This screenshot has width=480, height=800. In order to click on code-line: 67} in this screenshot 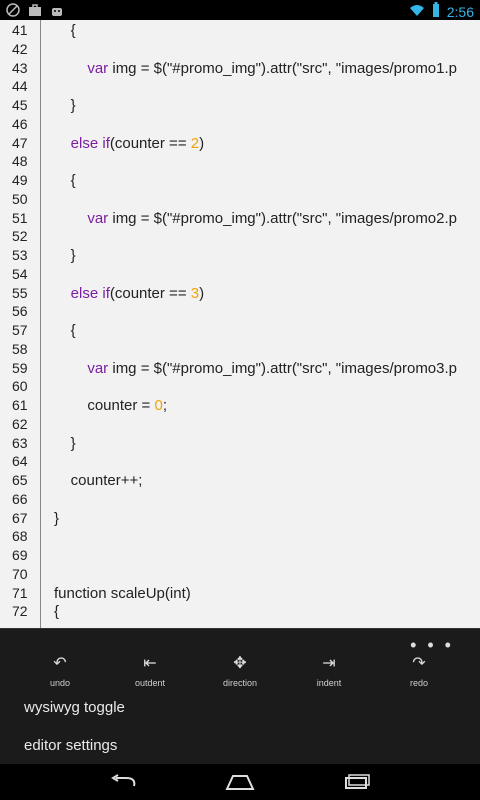, I will do `click(240, 519)`.